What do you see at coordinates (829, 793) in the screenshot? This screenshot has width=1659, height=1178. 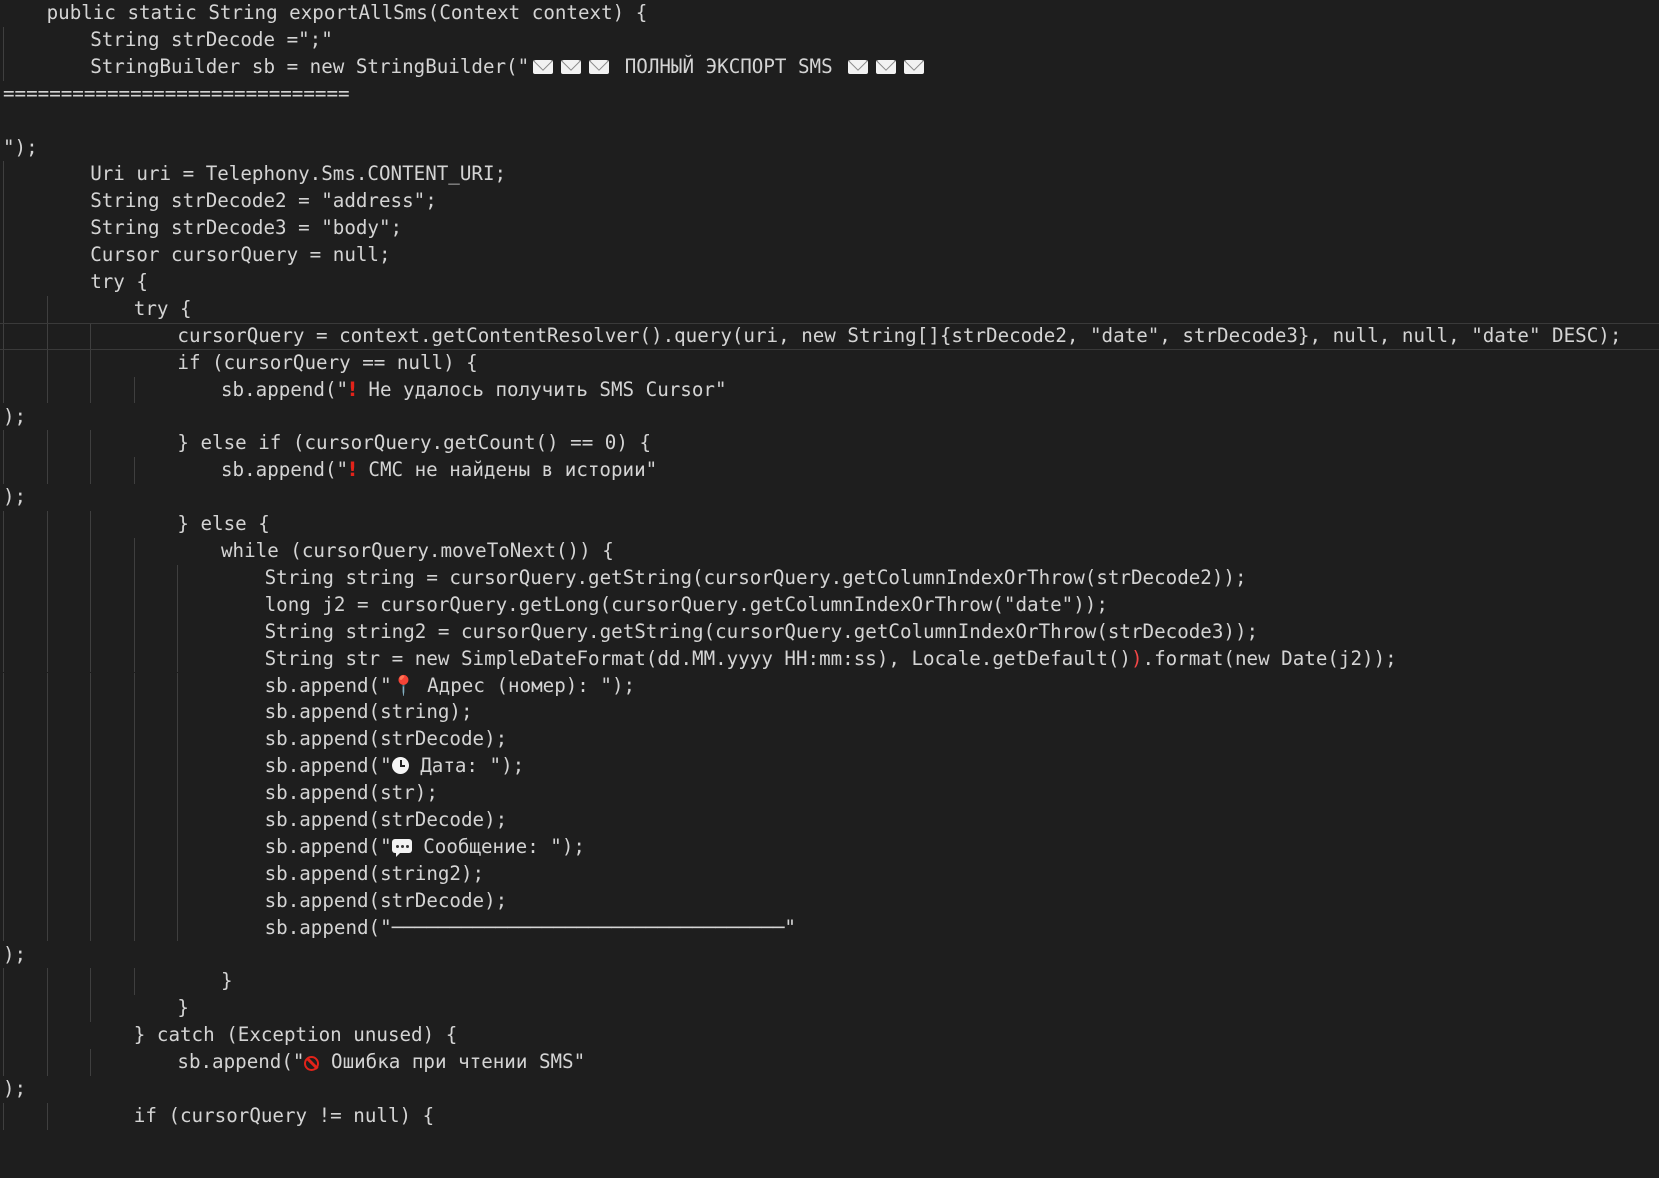 I see `code-line: sb.append(str);` at bounding box center [829, 793].